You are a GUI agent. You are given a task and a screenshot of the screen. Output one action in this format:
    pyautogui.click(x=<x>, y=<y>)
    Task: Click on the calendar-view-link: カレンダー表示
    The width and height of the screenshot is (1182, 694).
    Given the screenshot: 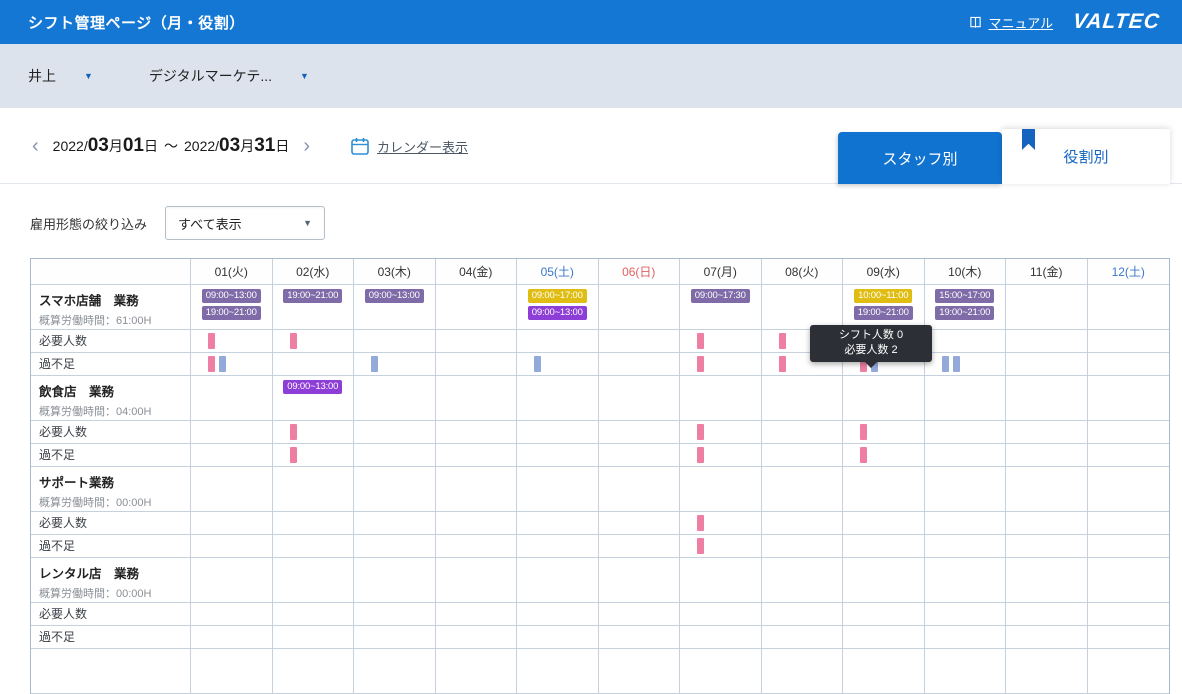 What is the action you would take?
    pyautogui.click(x=409, y=146)
    